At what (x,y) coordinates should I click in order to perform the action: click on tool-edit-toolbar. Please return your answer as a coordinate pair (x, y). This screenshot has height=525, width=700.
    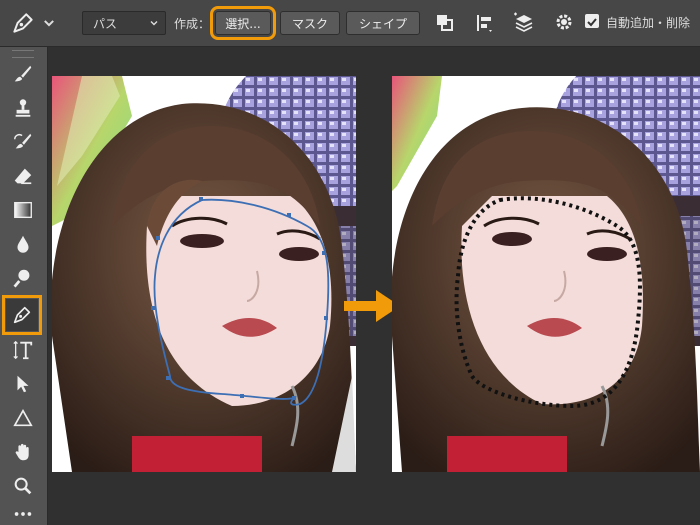
    Looking at the image, I should click on (23, 514).